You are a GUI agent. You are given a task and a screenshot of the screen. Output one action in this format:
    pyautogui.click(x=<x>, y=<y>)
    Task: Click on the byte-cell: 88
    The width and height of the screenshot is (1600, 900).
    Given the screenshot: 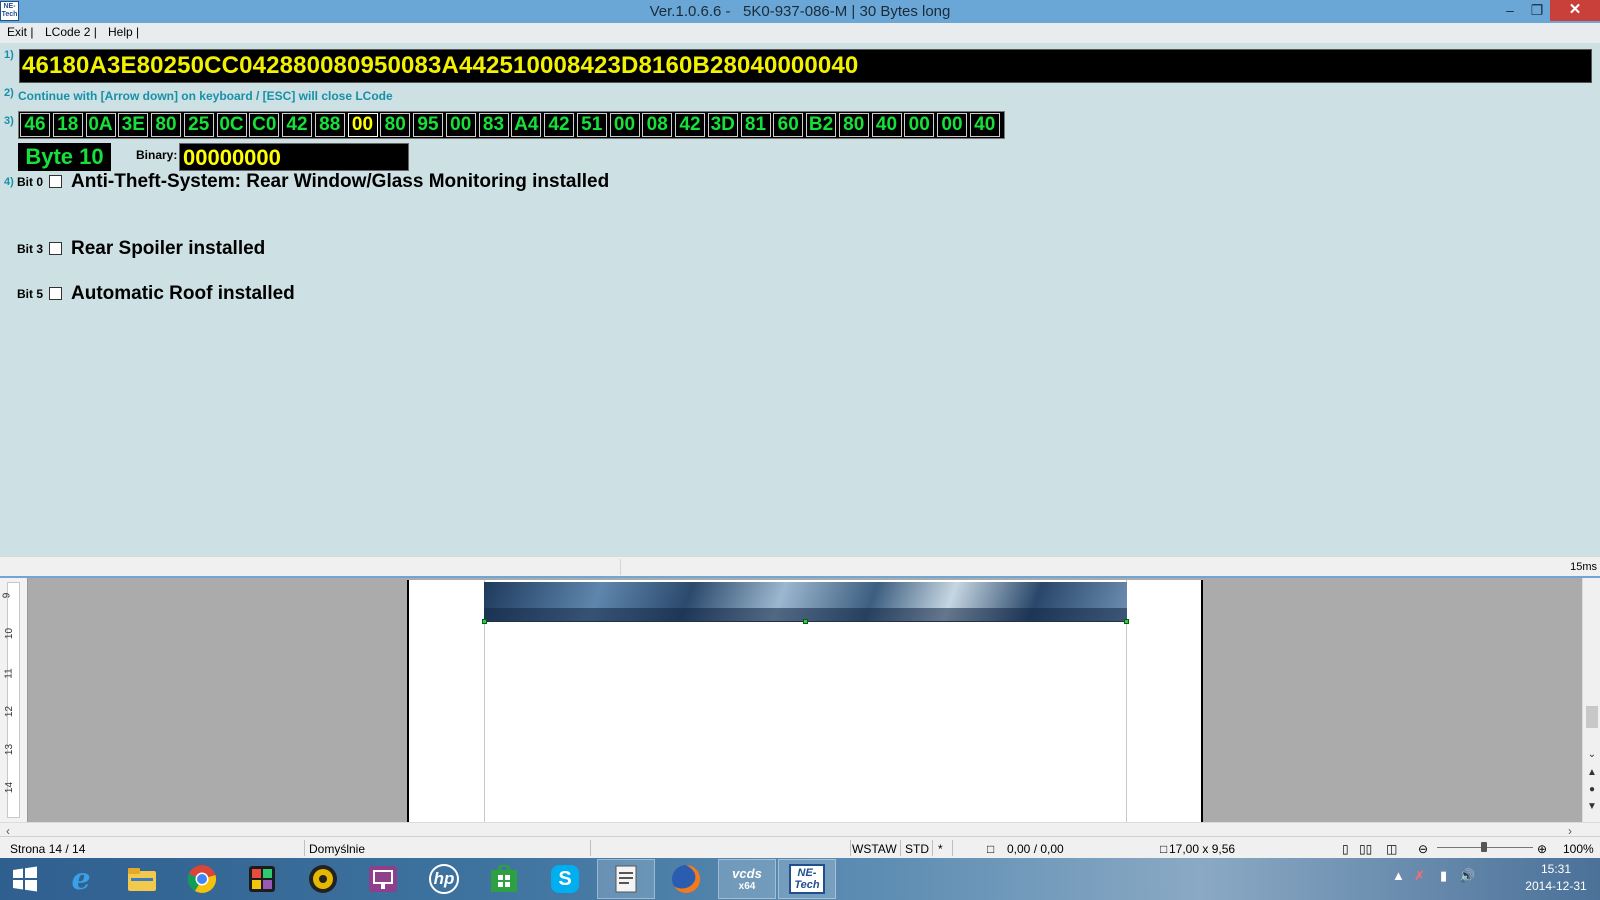 What is the action you would take?
    pyautogui.click(x=329, y=125)
    